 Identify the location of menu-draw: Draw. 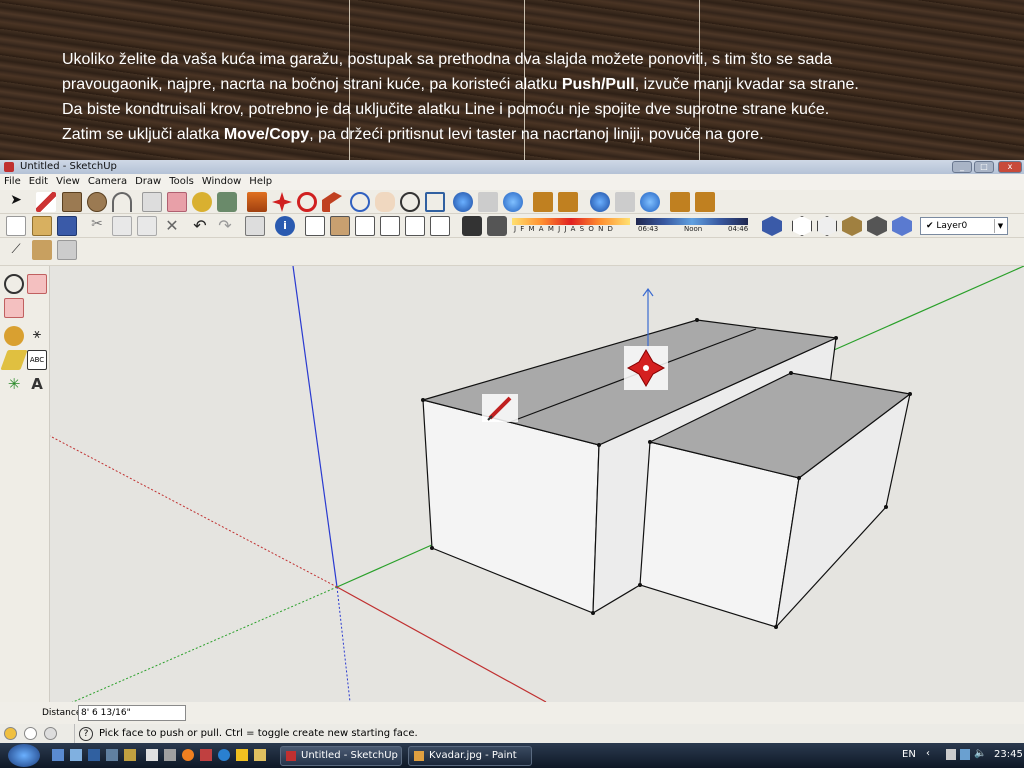
(148, 182).